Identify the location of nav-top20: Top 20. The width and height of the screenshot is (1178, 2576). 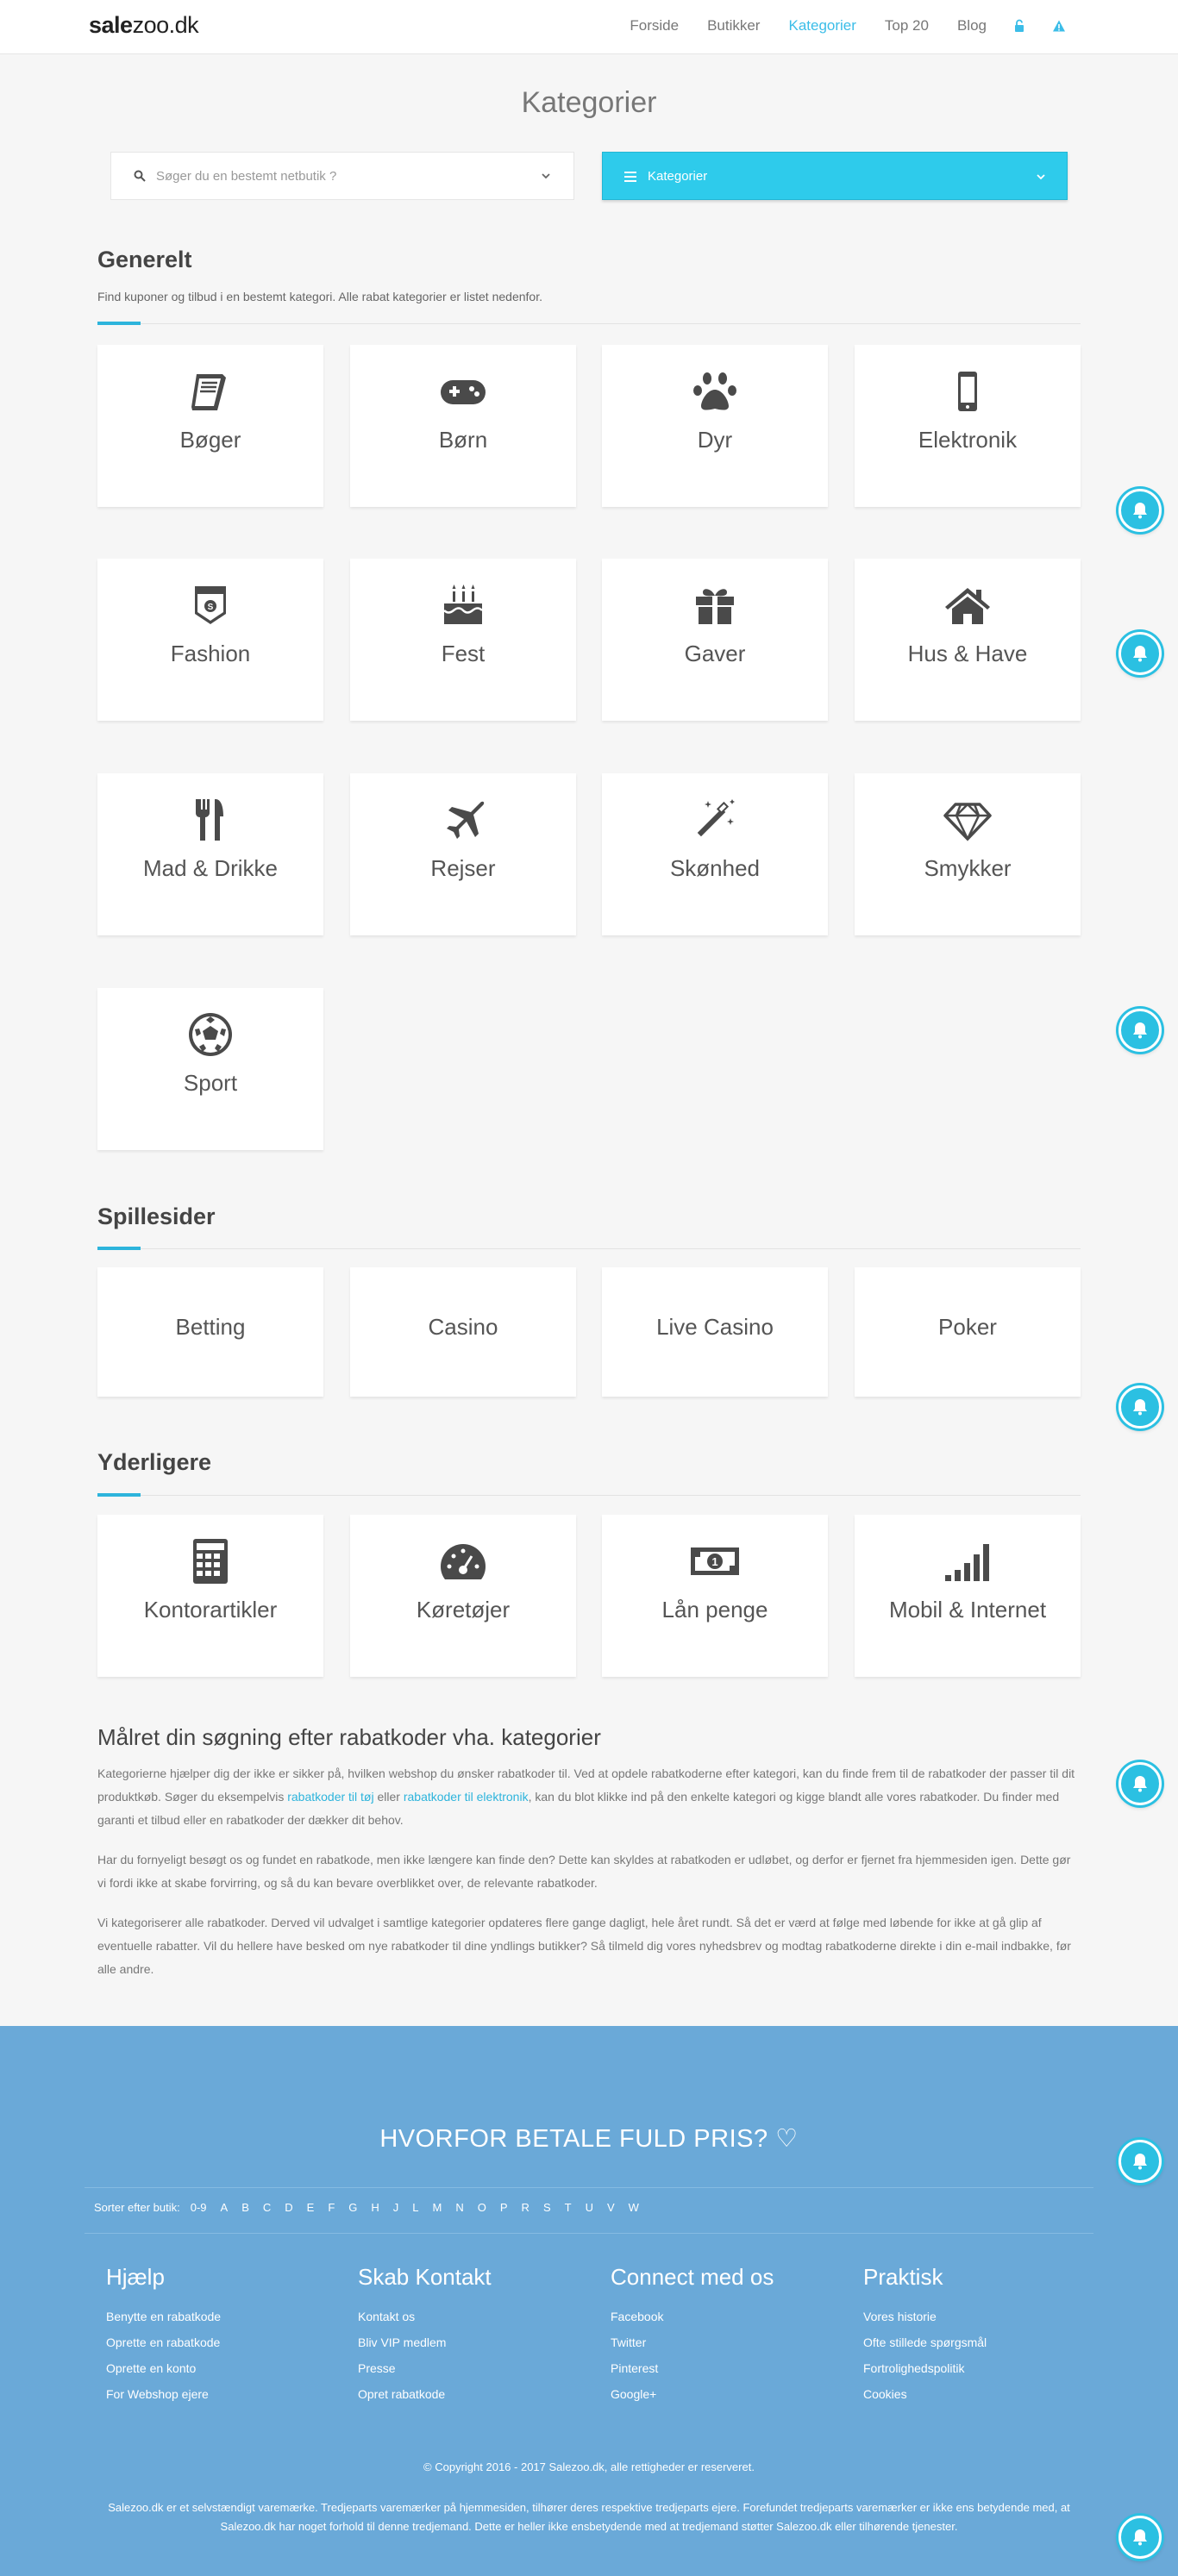
(907, 25).